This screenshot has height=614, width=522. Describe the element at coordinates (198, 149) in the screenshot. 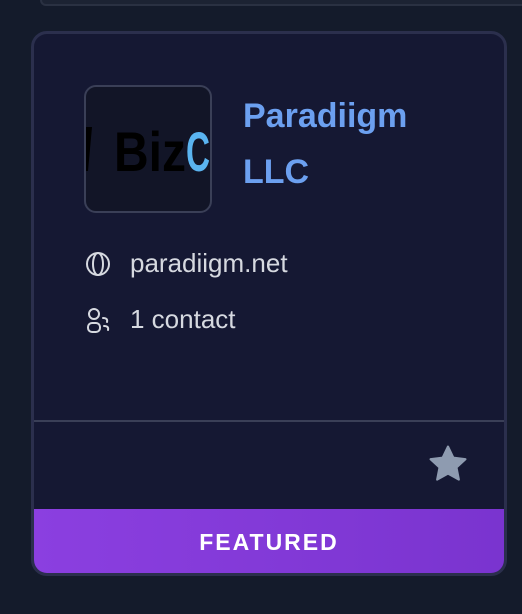

I see `logo-text-accent: C` at that location.